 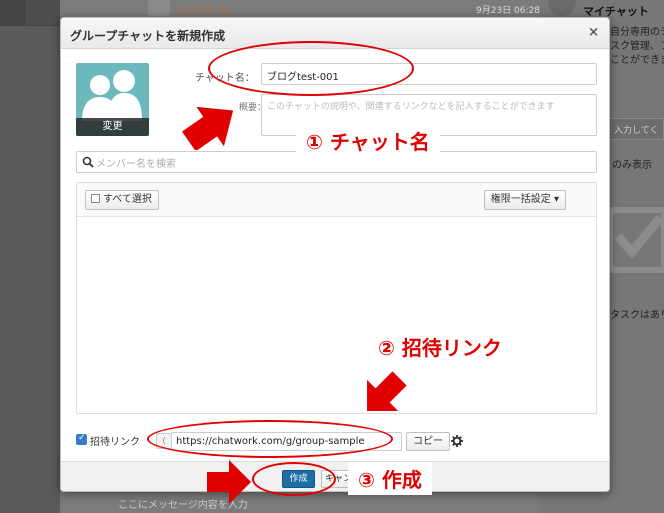 I want to click on right-panel-filter: のみ表示, so click(x=632, y=165).